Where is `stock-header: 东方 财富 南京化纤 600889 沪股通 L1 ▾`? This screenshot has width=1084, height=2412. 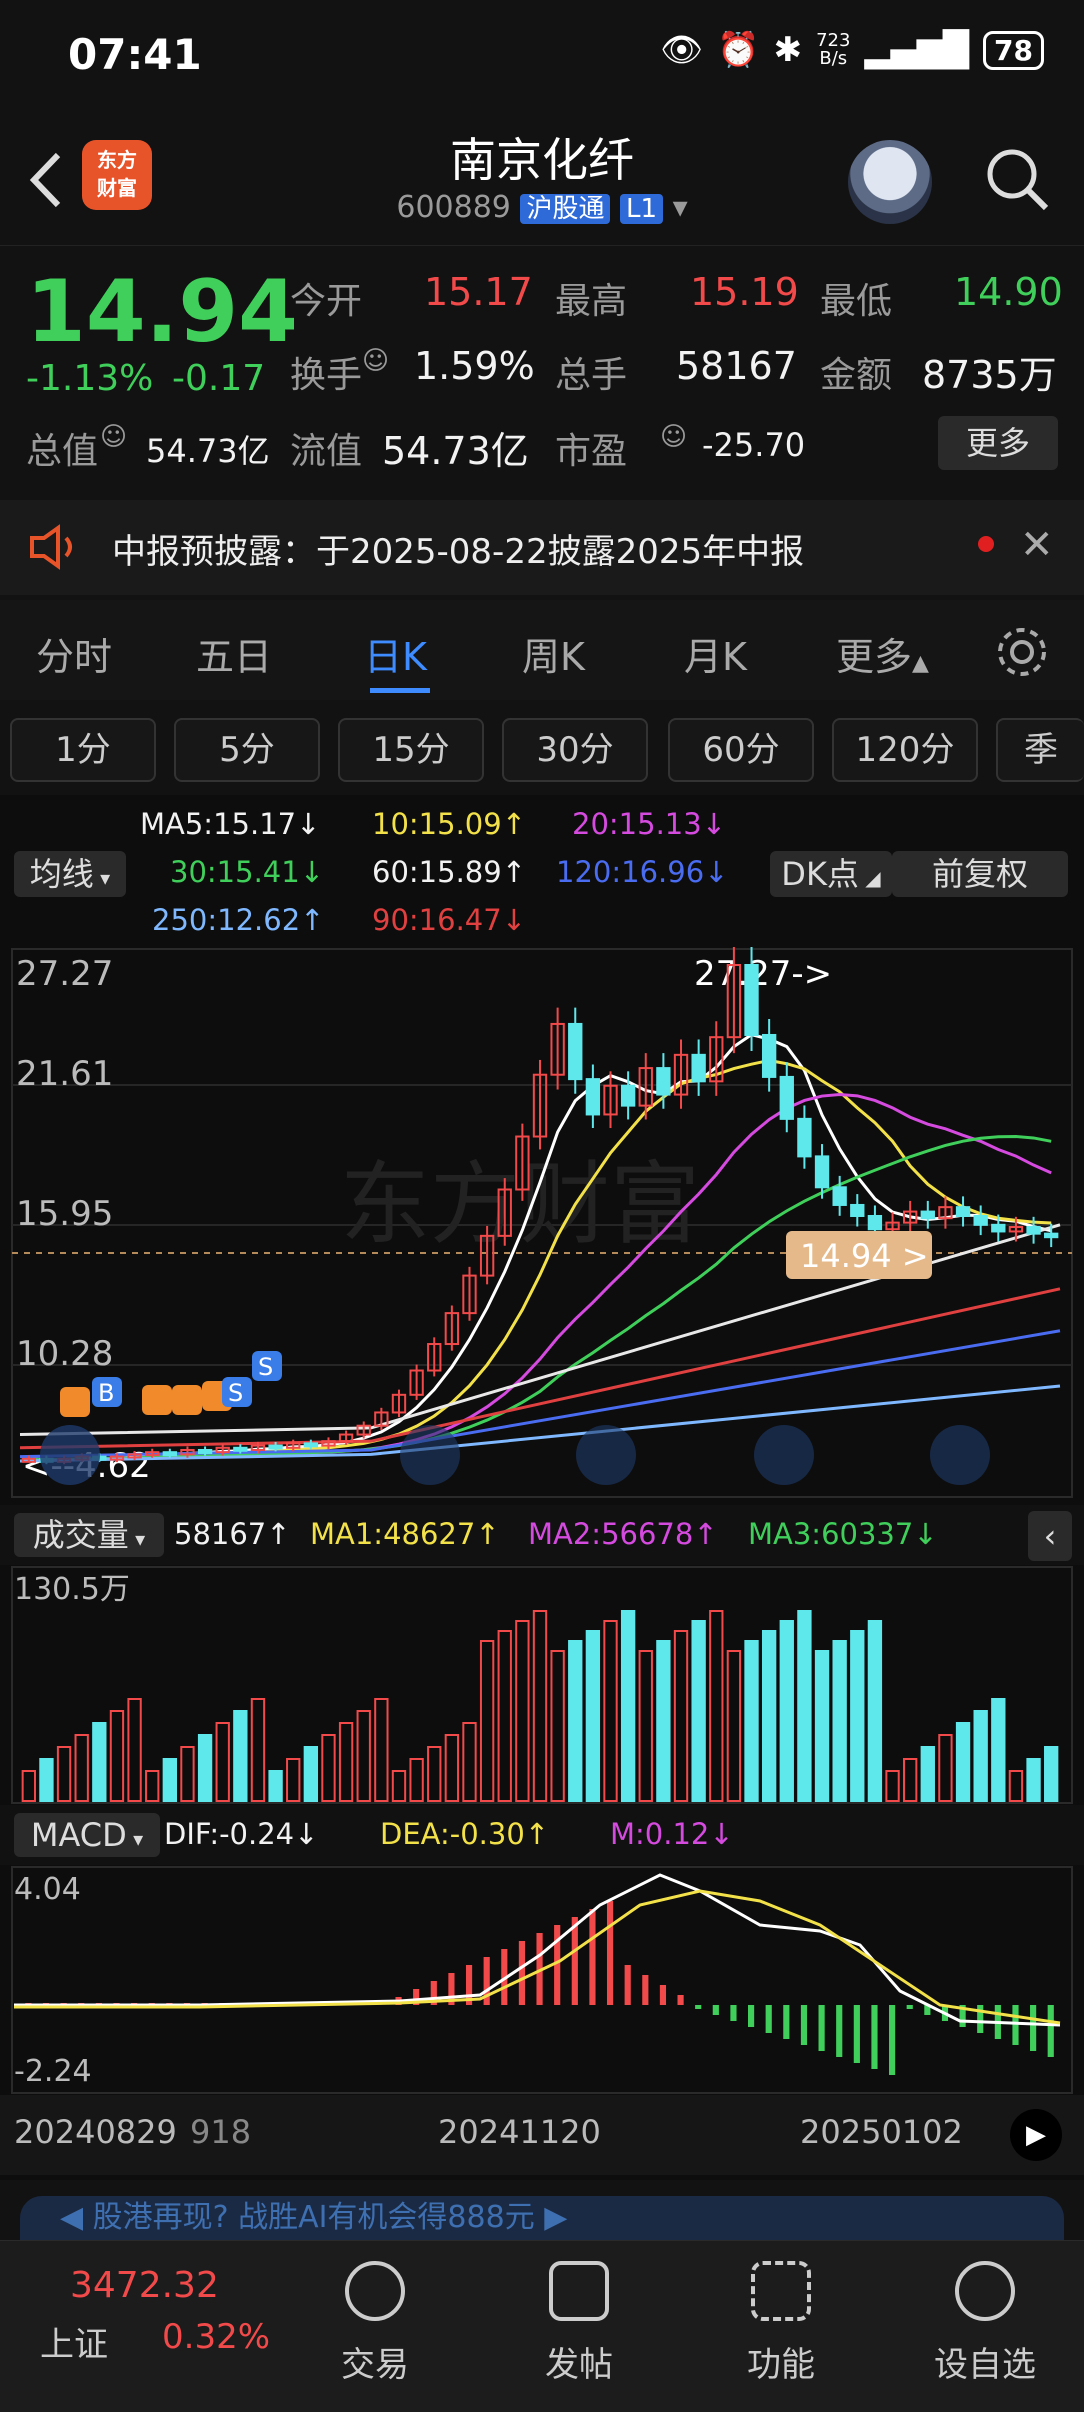 stock-header: 东方 财富 南京化纤 600889 沪股通 L1 ▾ is located at coordinates (542, 177).